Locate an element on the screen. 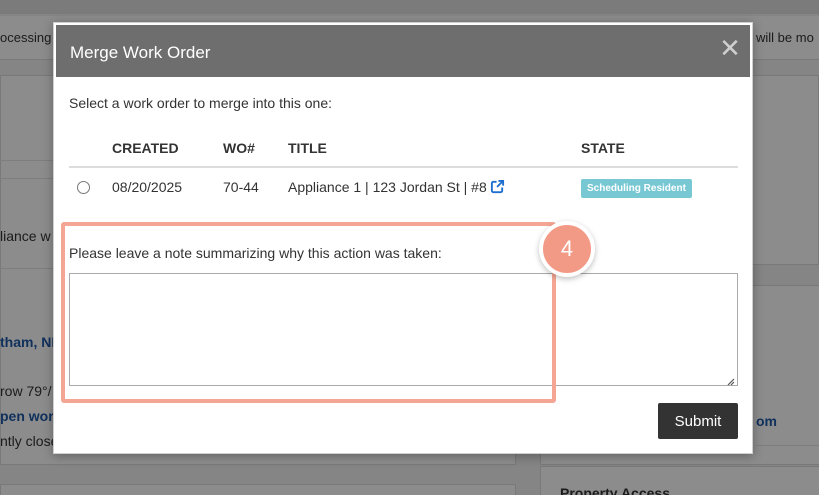 Image resolution: width=819 pixels, height=495 pixels. column-header-wo: WO# is located at coordinates (239, 148).